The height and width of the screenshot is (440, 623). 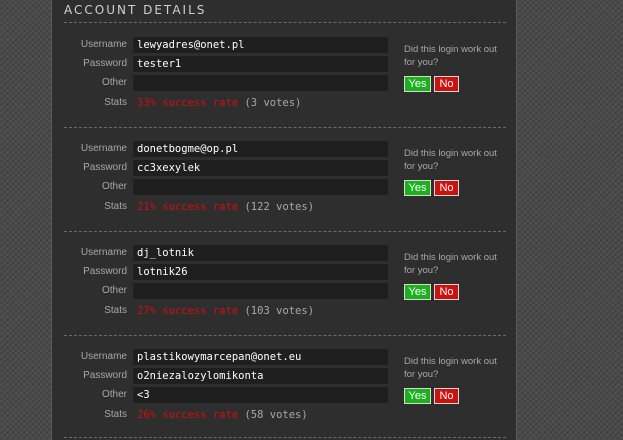 What do you see at coordinates (188, 207) in the screenshot?
I see `success-rate: 21% success rate` at bounding box center [188, 207].